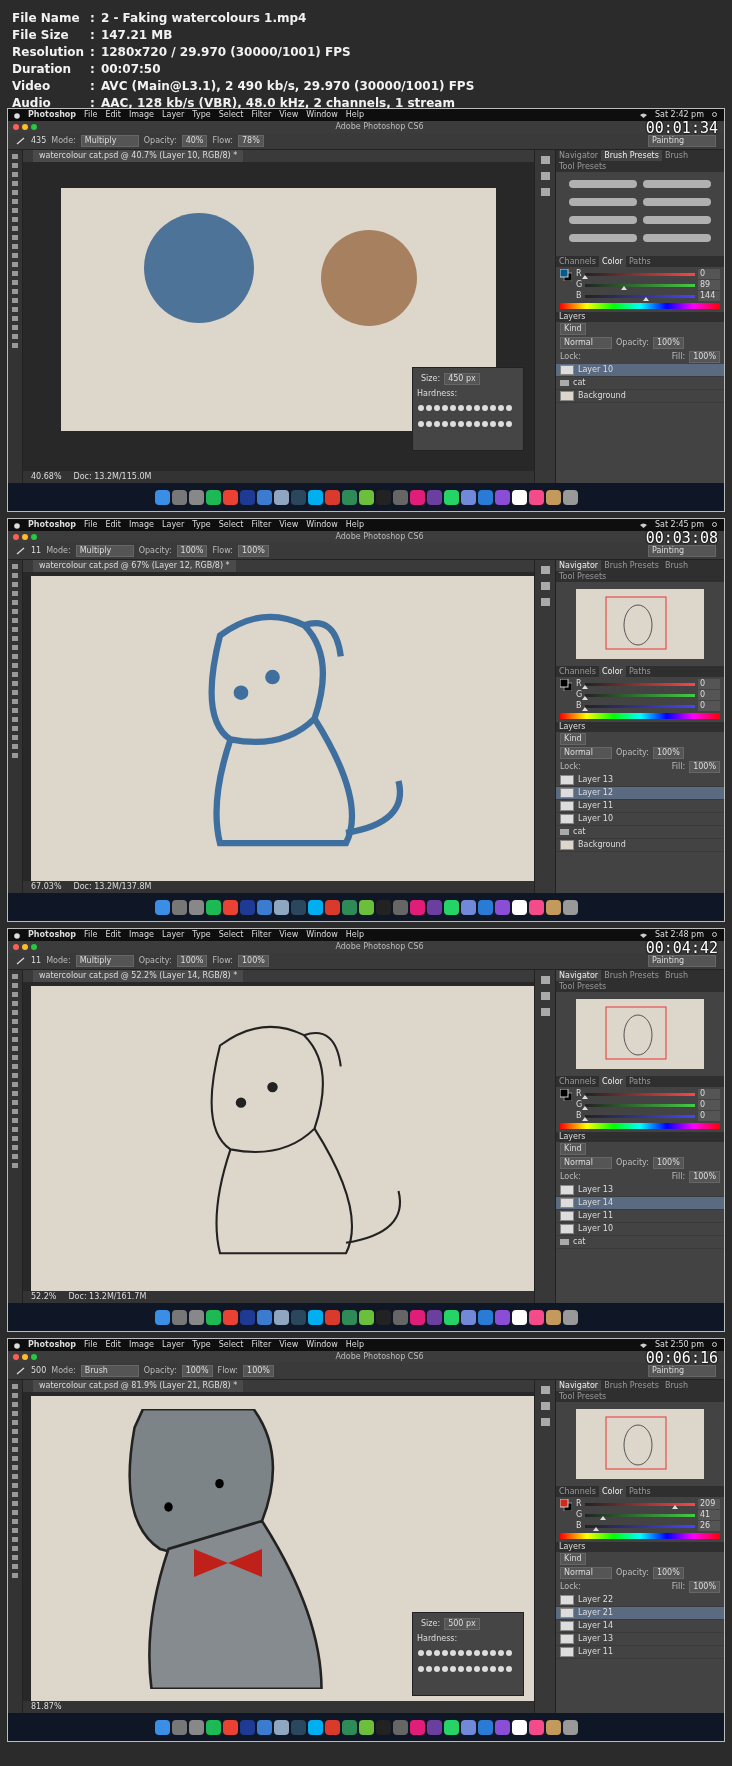 The image size is (732, 1766). Describe the element at coordinates (709, 1504) in the screenshot. I see `channel-value: 209` at that location.